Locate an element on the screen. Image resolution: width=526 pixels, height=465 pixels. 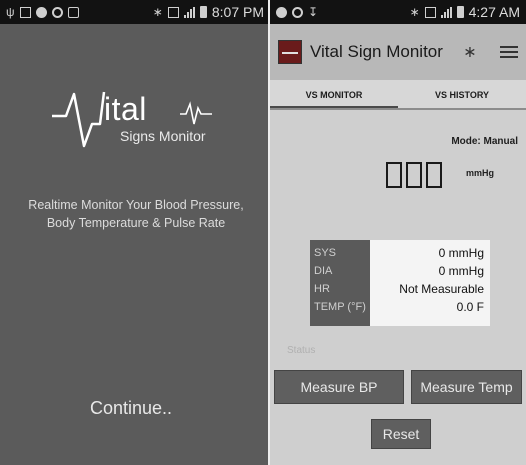
value-dia: 0 mmHg is located at coordinates (461, 271).